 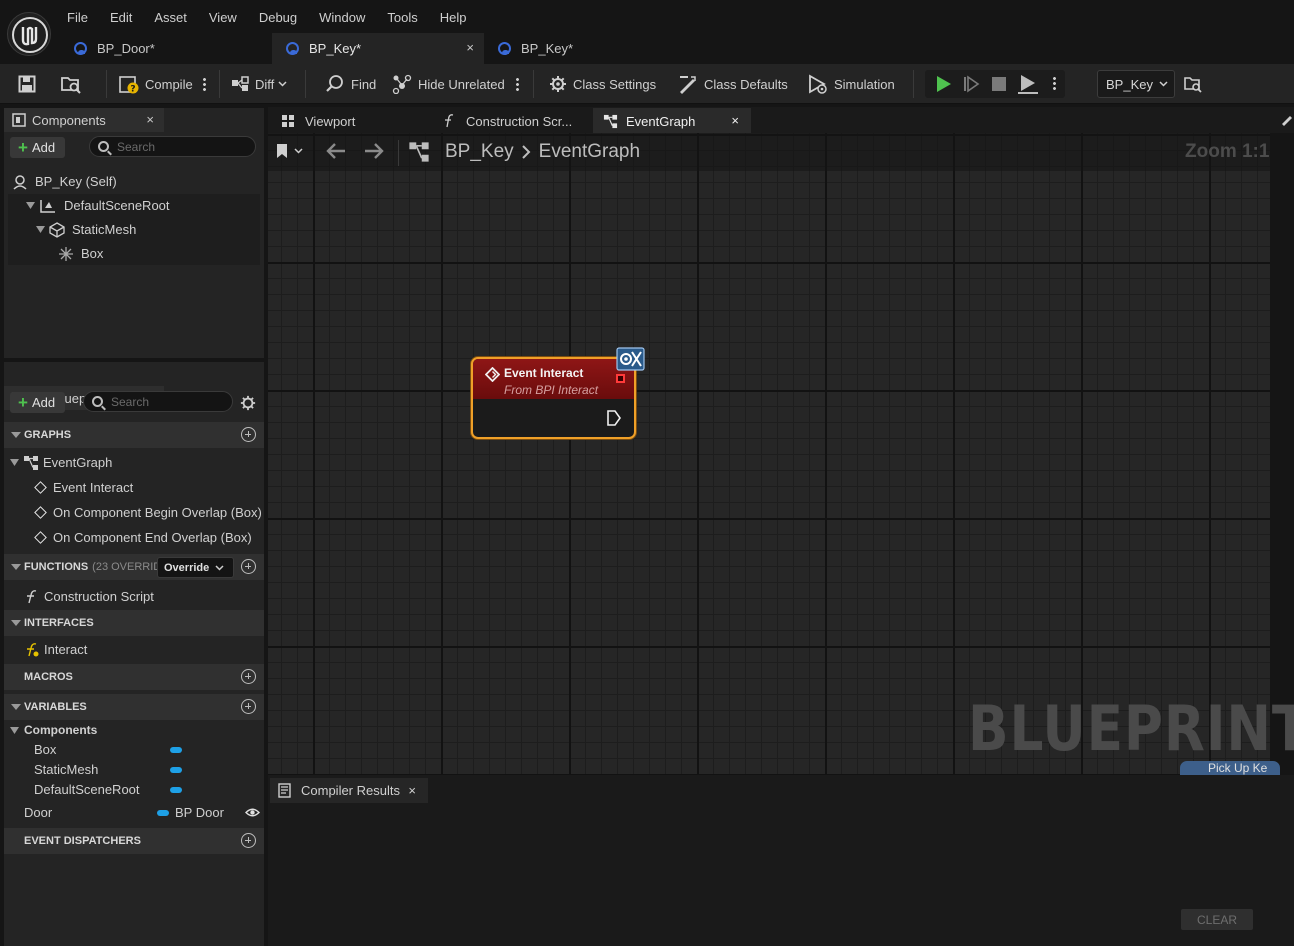 What do you see at coordinates (971, 84) in the screenshot?
I see `advance-frame-button` at bounding box center [971, 84].